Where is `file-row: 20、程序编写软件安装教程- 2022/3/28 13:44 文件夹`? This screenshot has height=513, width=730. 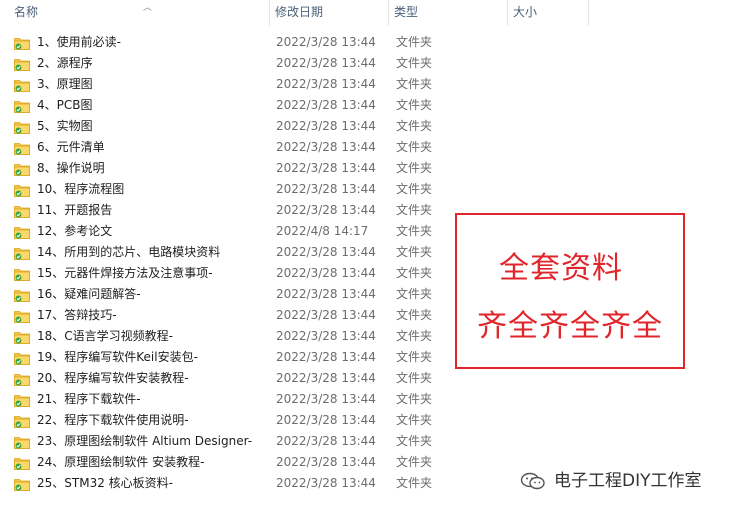 file-row: 20、程序编写软件安装教程- 2022/3/28 13:44 文件夹 is located at coordinates (365, 378).